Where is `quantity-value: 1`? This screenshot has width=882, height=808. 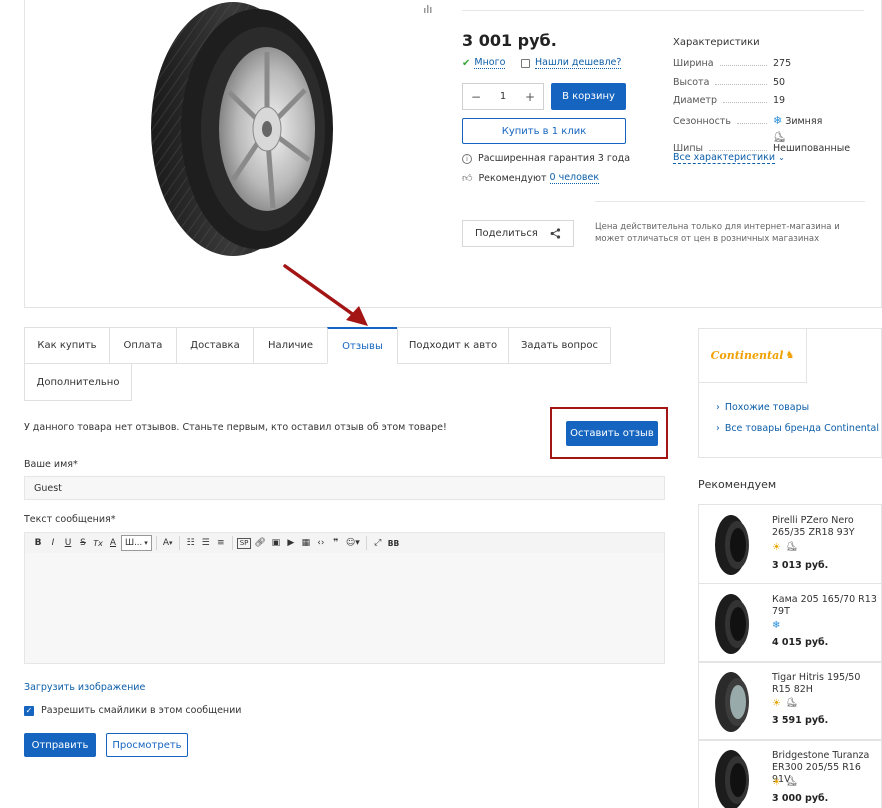
quantity-value: 1 is located at coordinates (503, 96).